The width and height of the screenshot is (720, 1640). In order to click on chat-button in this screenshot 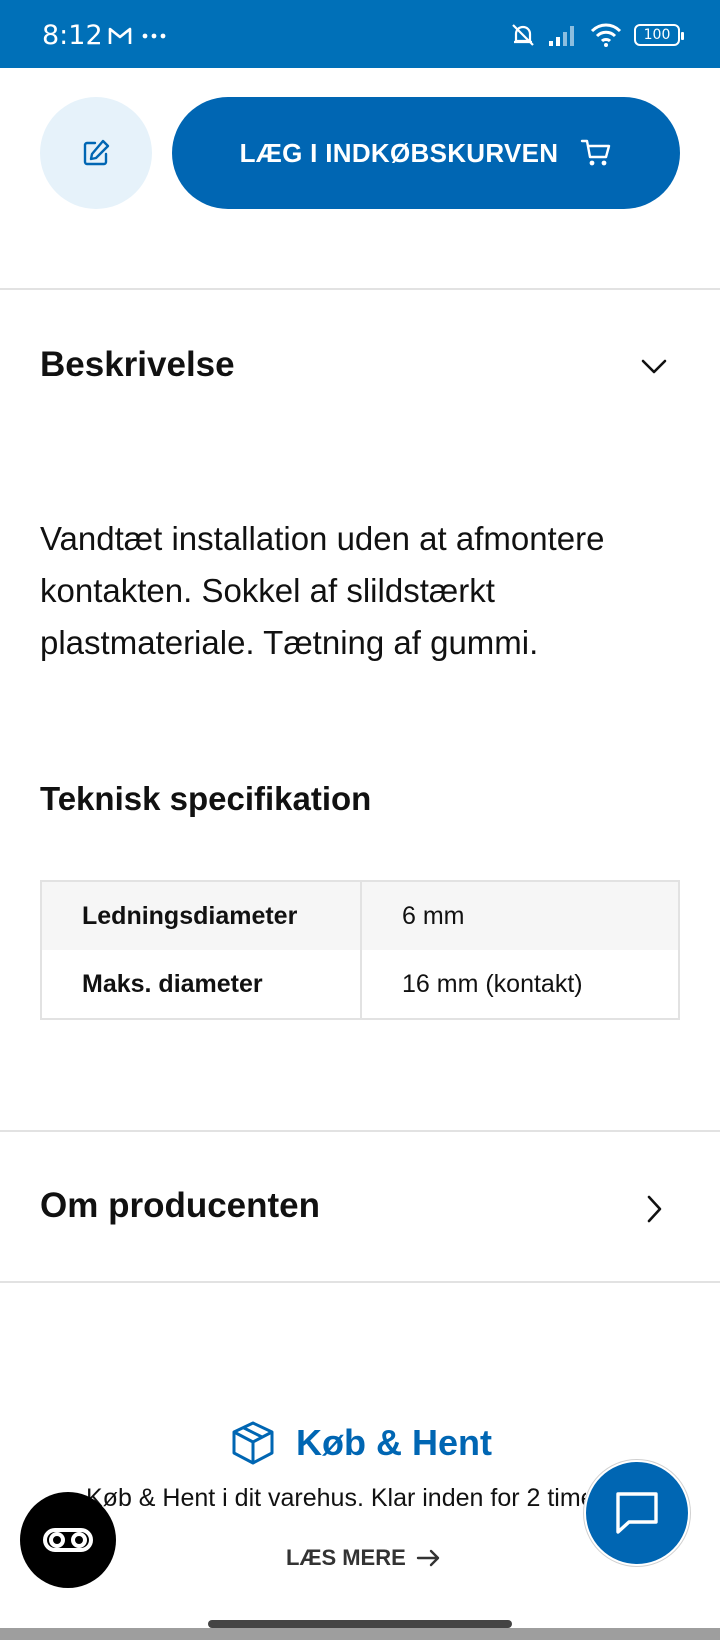, I will do `click(637, 1513)`.